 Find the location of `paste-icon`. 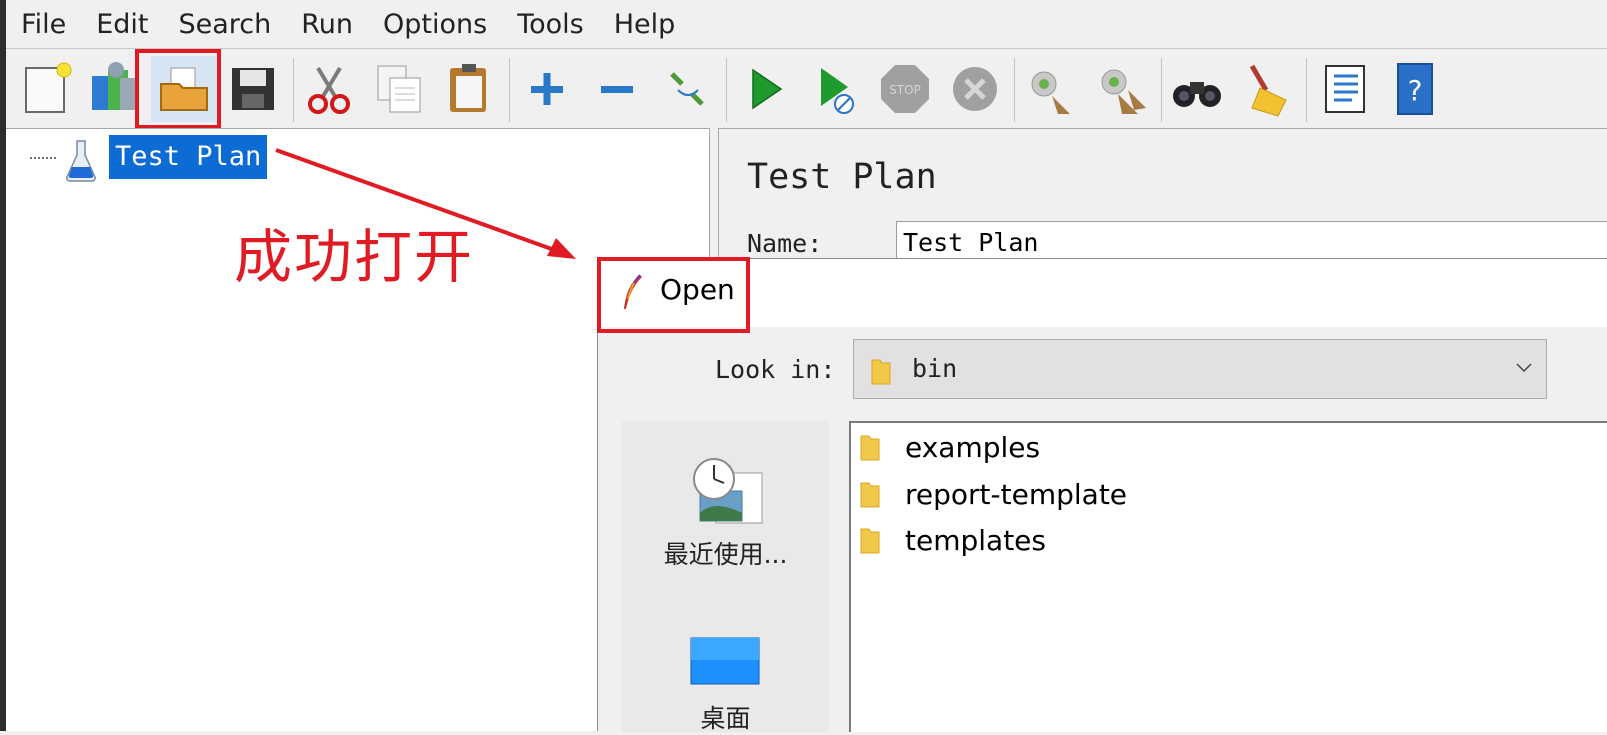

paste-icon is located at coordinates (469, 89).